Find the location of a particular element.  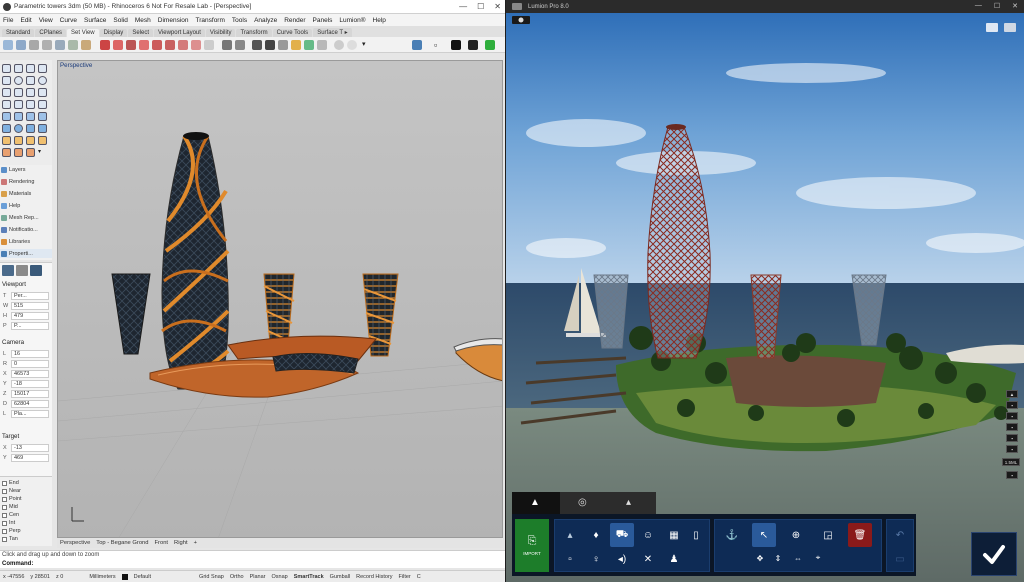

sweep-icon is located at coordinates (42, 116).